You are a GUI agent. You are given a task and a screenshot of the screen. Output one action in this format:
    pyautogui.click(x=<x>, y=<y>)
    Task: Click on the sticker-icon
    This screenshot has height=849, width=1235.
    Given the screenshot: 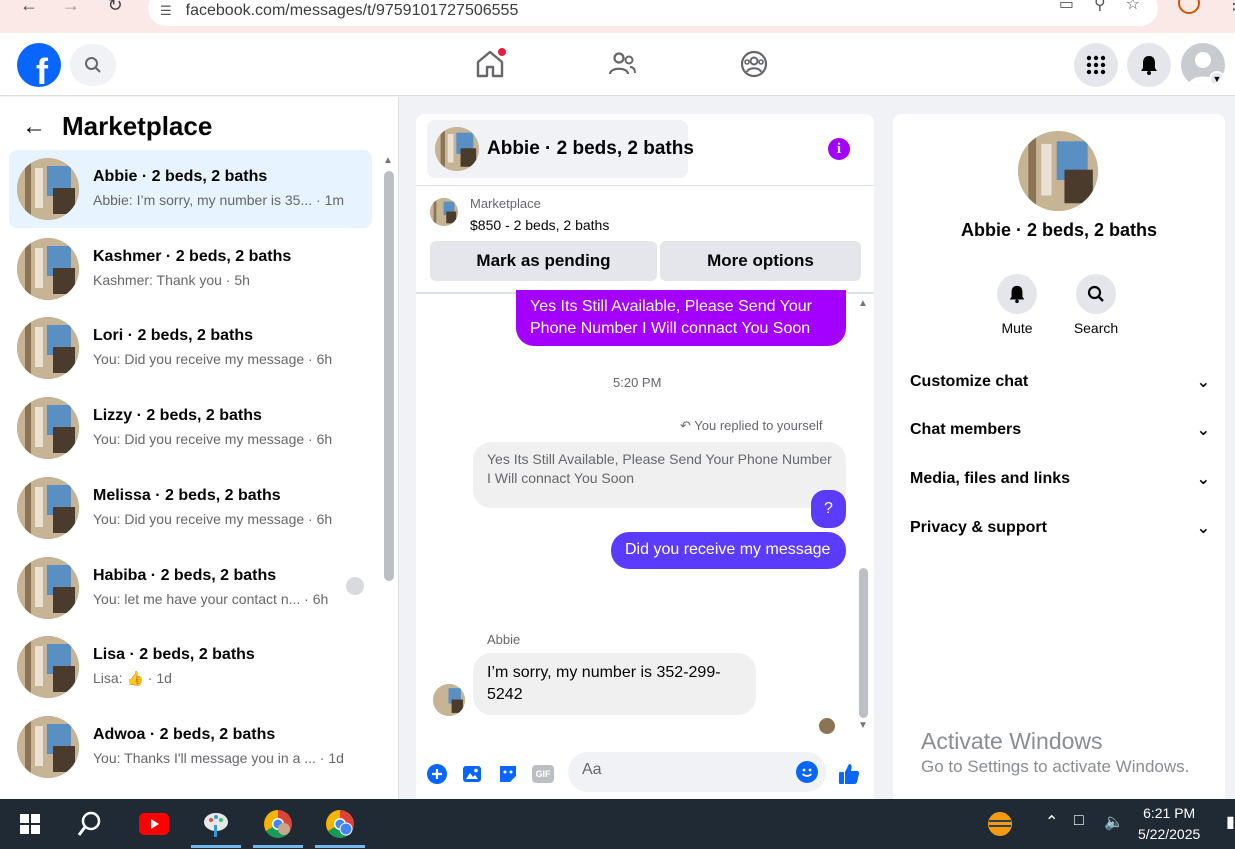 What is the action you would take?
    pyautogui.click(x=508, y=774)
    